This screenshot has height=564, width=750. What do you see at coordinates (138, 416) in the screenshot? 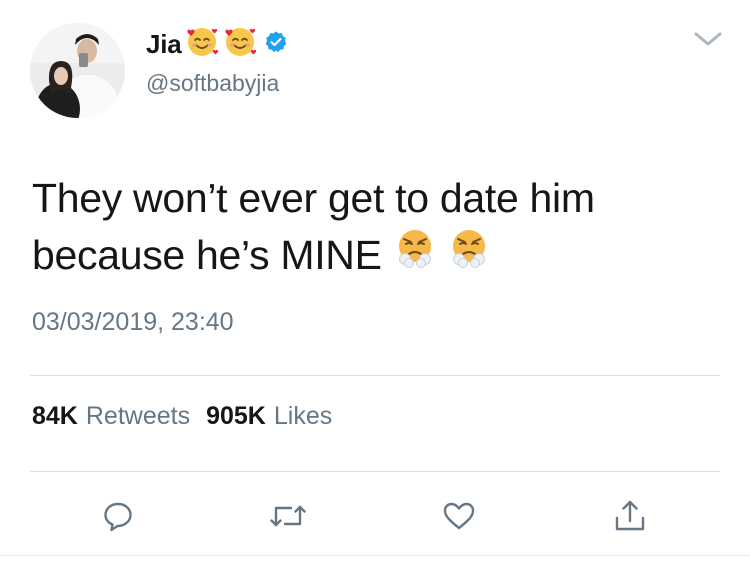
I see `retweets-label: Retweets` at bounding box center [138, 416].